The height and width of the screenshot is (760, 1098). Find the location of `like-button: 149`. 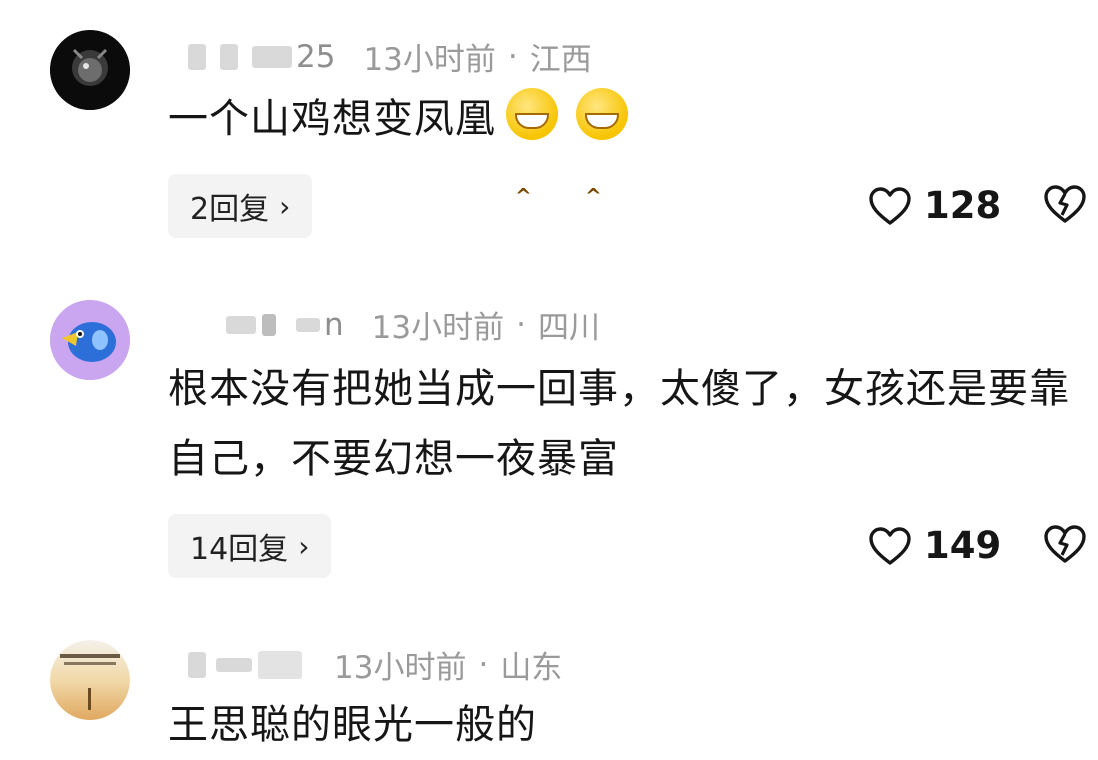

like-button: 149 is located at coordinates (934, 545).